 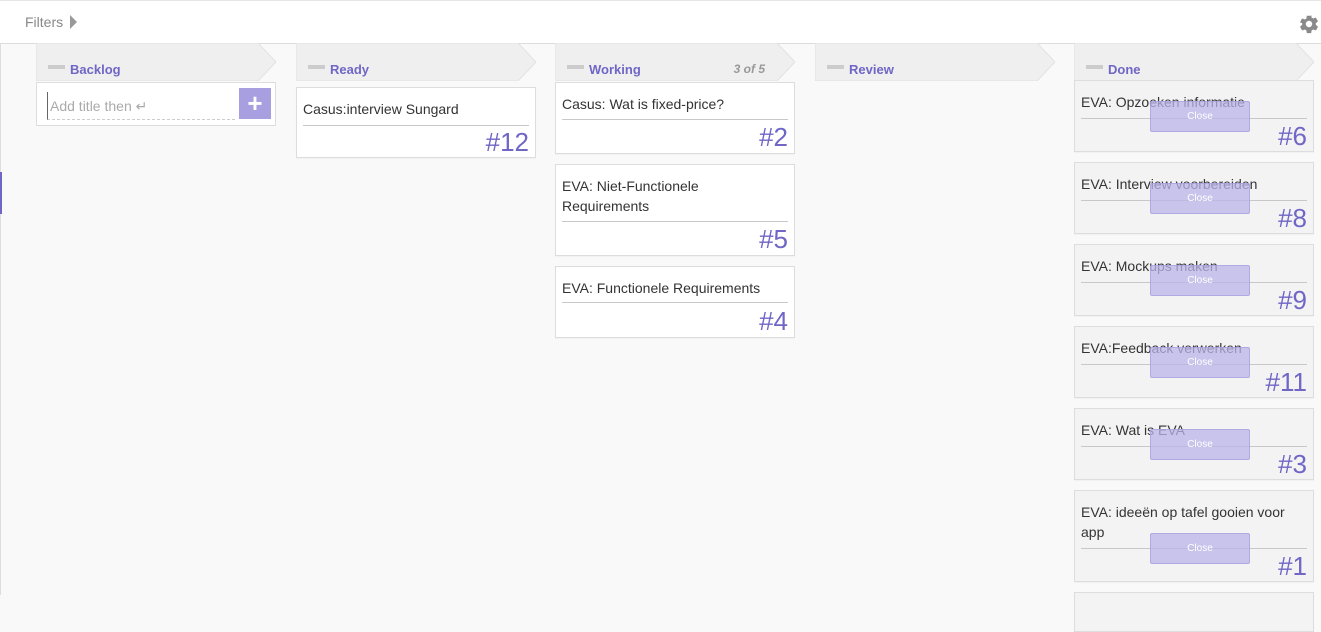 I want to click on column-header-ready: Ready, so click(x=416, y=62).